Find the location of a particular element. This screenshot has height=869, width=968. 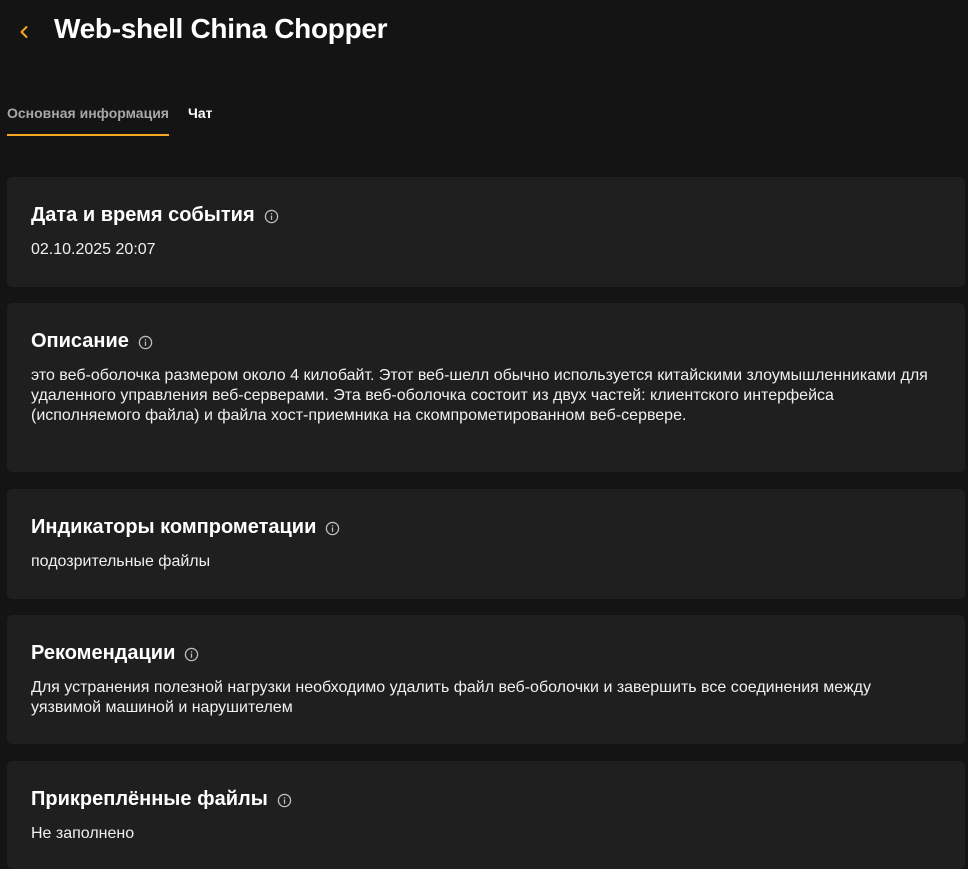

section-title: Индикаторы компрометации is located at coordinates (174, 526).